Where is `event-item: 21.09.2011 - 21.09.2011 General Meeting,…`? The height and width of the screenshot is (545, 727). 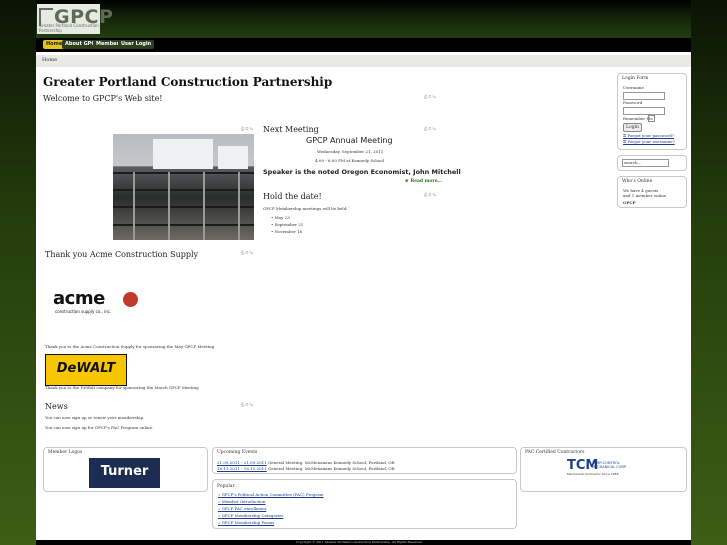
event-item: 21.09.2011 - 21.09.2011 General Meeting,… is located at coordinates (306, 462).